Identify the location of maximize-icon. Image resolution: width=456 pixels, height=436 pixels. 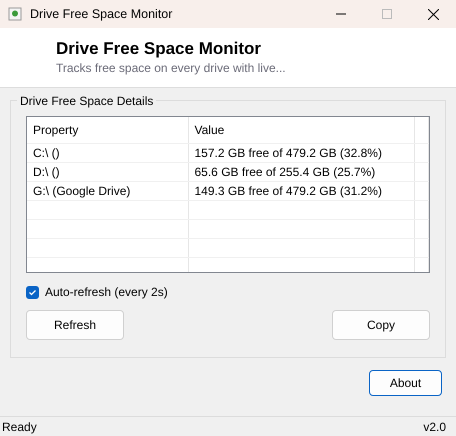
(387, 14).